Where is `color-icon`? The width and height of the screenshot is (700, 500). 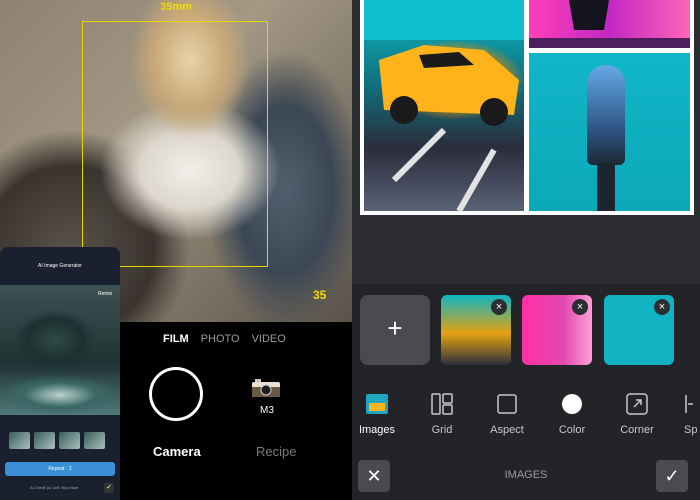
color-icon is located at coordinates (572, 404).